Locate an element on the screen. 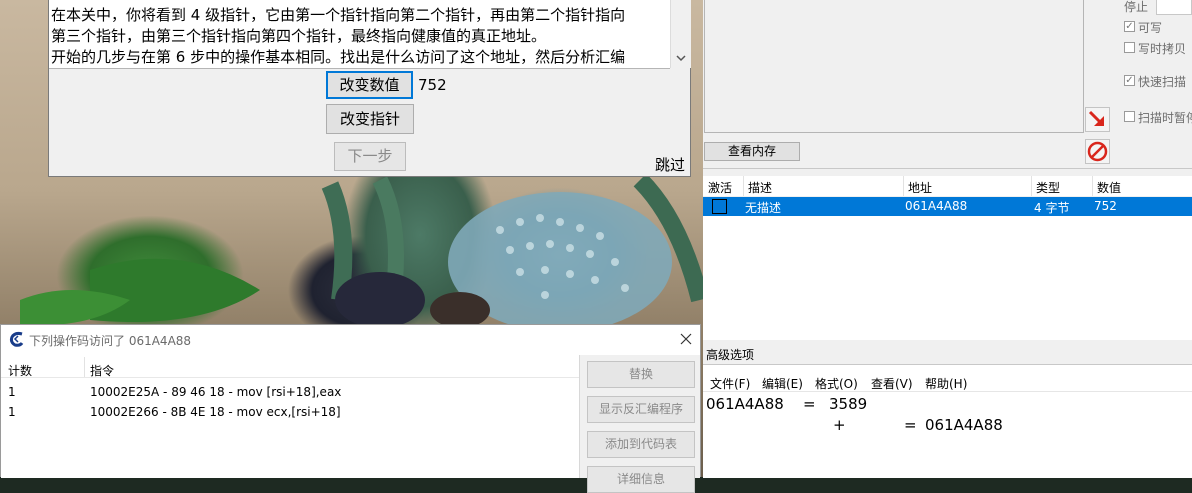 This screenshot has width=1192, height=493. address-table-header: 激活 描述 地址 类型 数值 is located at coordinates (947, 186).